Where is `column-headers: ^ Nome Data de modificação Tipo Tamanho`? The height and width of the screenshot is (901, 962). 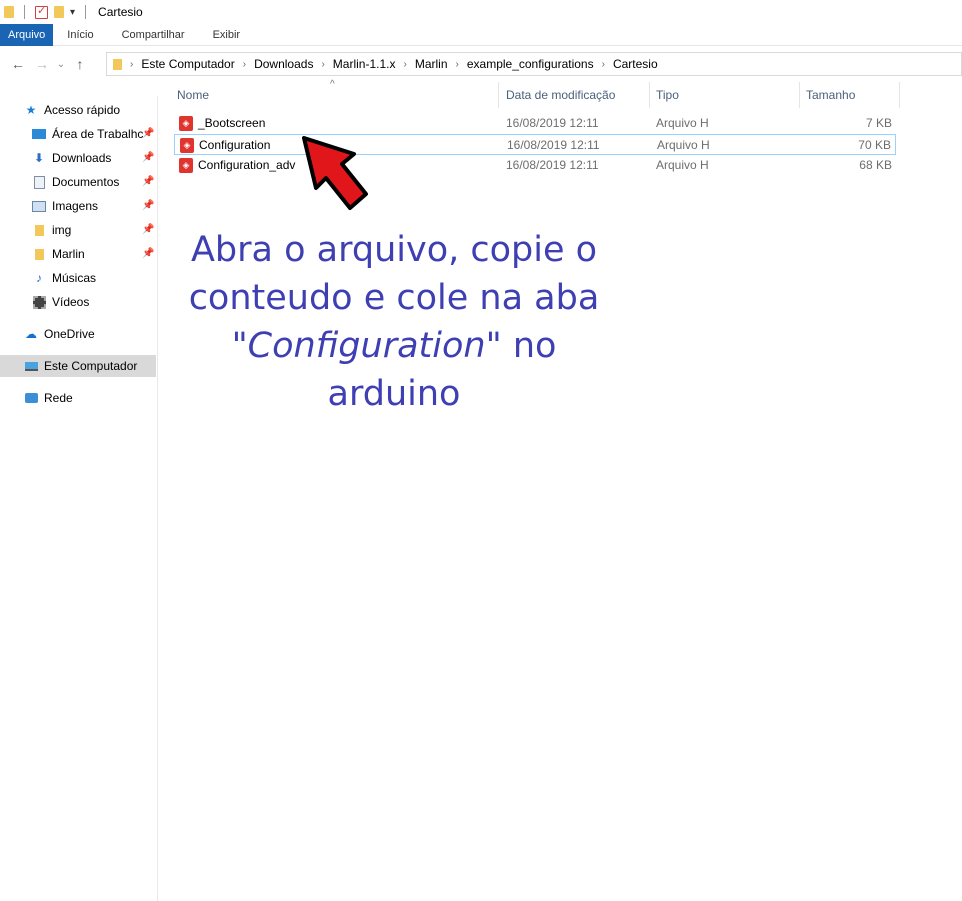
column-headers: ^ Nome Data de modificação Tipo Tamanho is located at coordinates (560, 93).